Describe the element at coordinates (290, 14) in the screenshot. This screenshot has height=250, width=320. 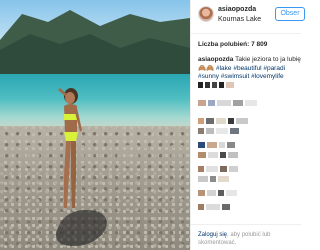
I see `follow-button: Obser` at that location.